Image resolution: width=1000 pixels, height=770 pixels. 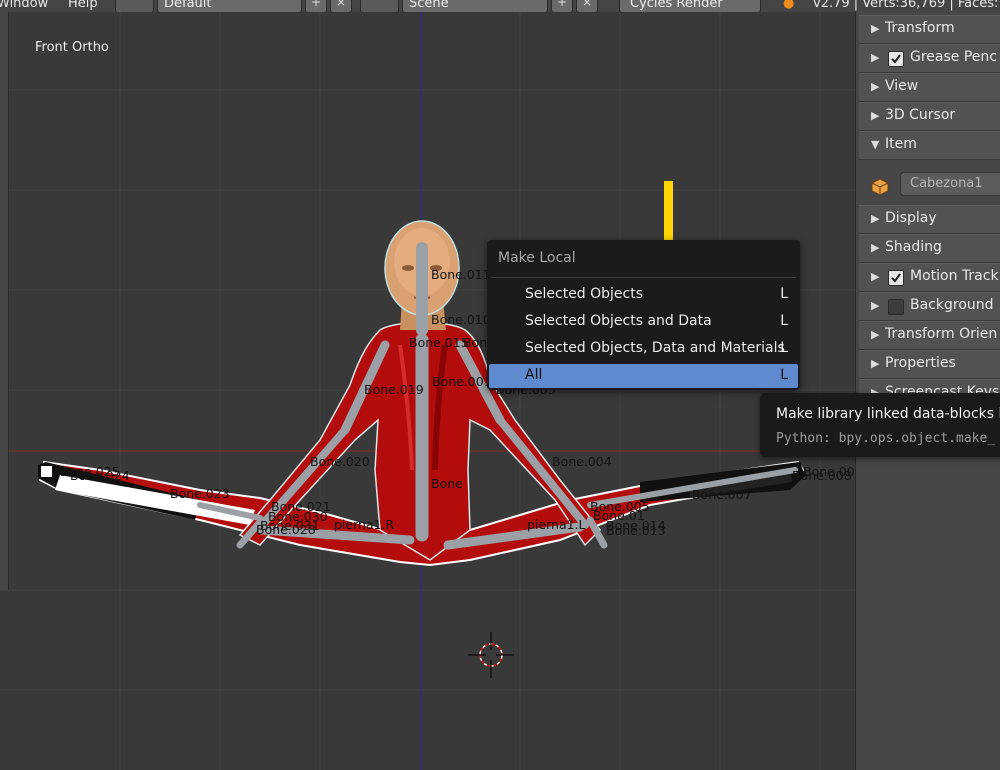 What do you see at coordinates (913, 247) in the screenshot?
I see `panel-label: Shading` at bounding box center [913, 247].